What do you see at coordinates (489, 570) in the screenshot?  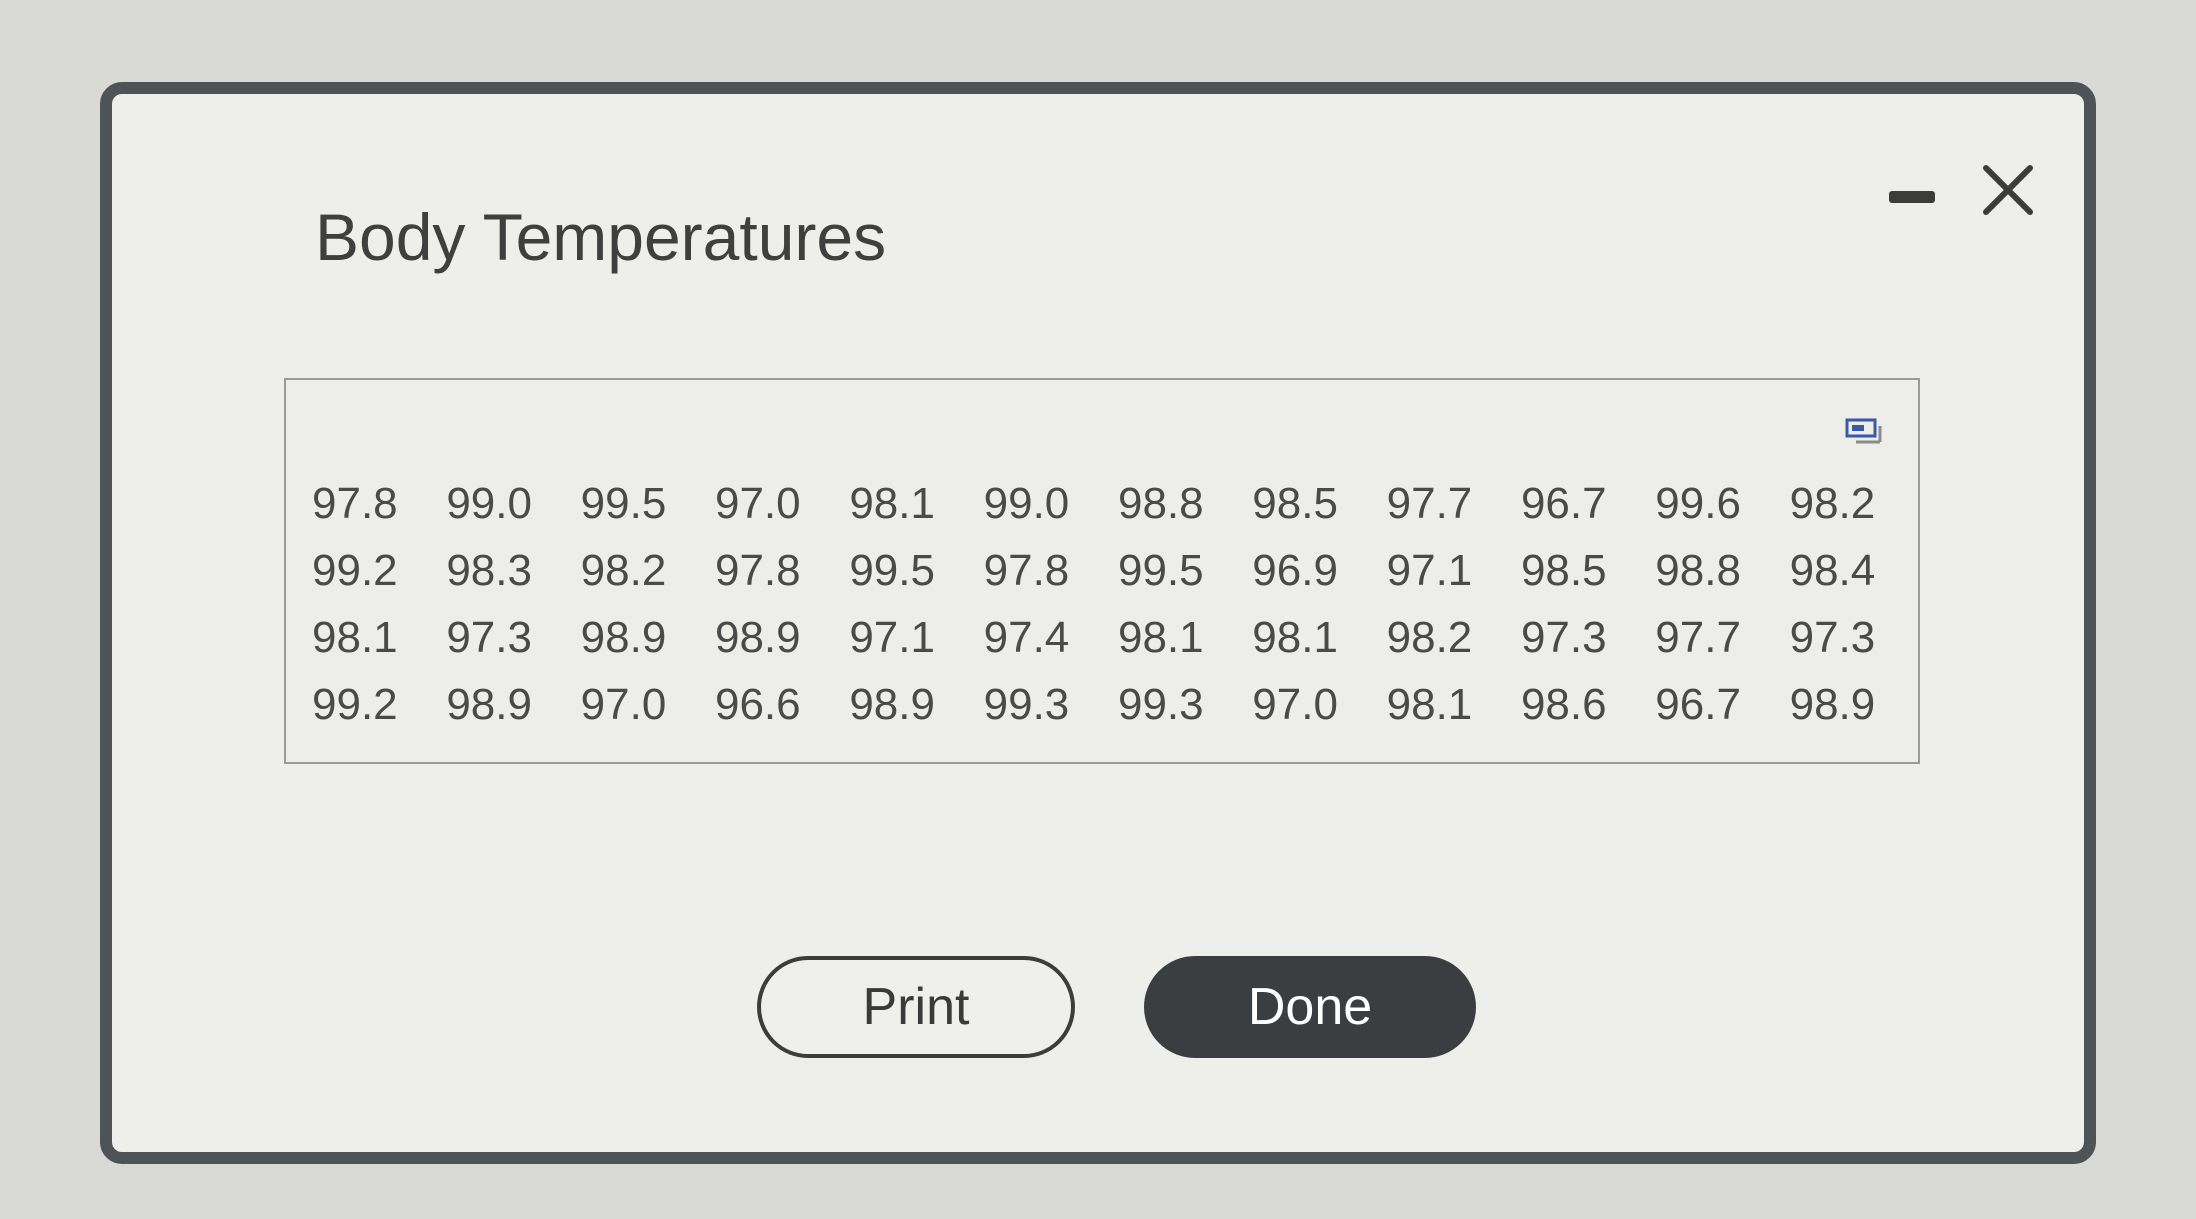 I see `table-cell: 98.3` at bounding box center [489, 570].